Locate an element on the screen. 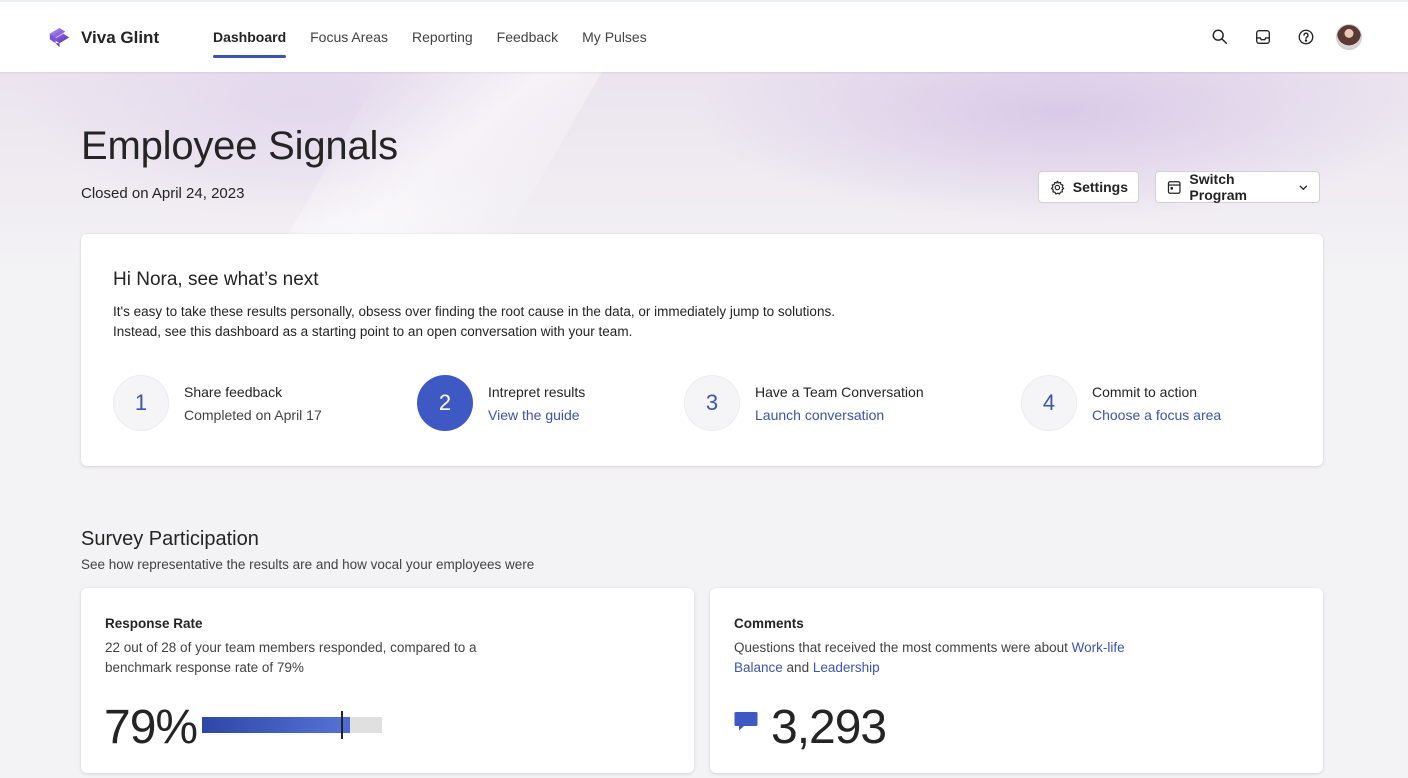 The width and height of the screenshot is (1408, 778). comments-count: 3,293 is located at coordinates (829, 727).